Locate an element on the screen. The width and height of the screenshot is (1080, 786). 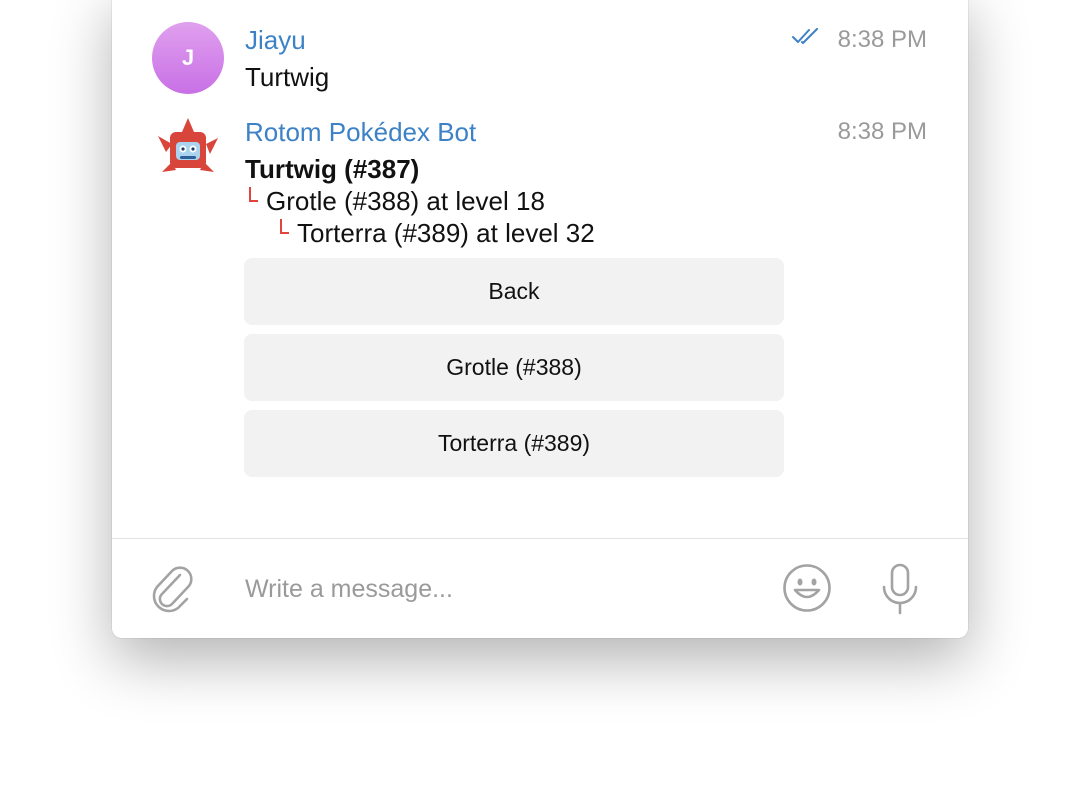
evolution-line: Grotle (#388) at level 18 is located at coordinates (397, 201).